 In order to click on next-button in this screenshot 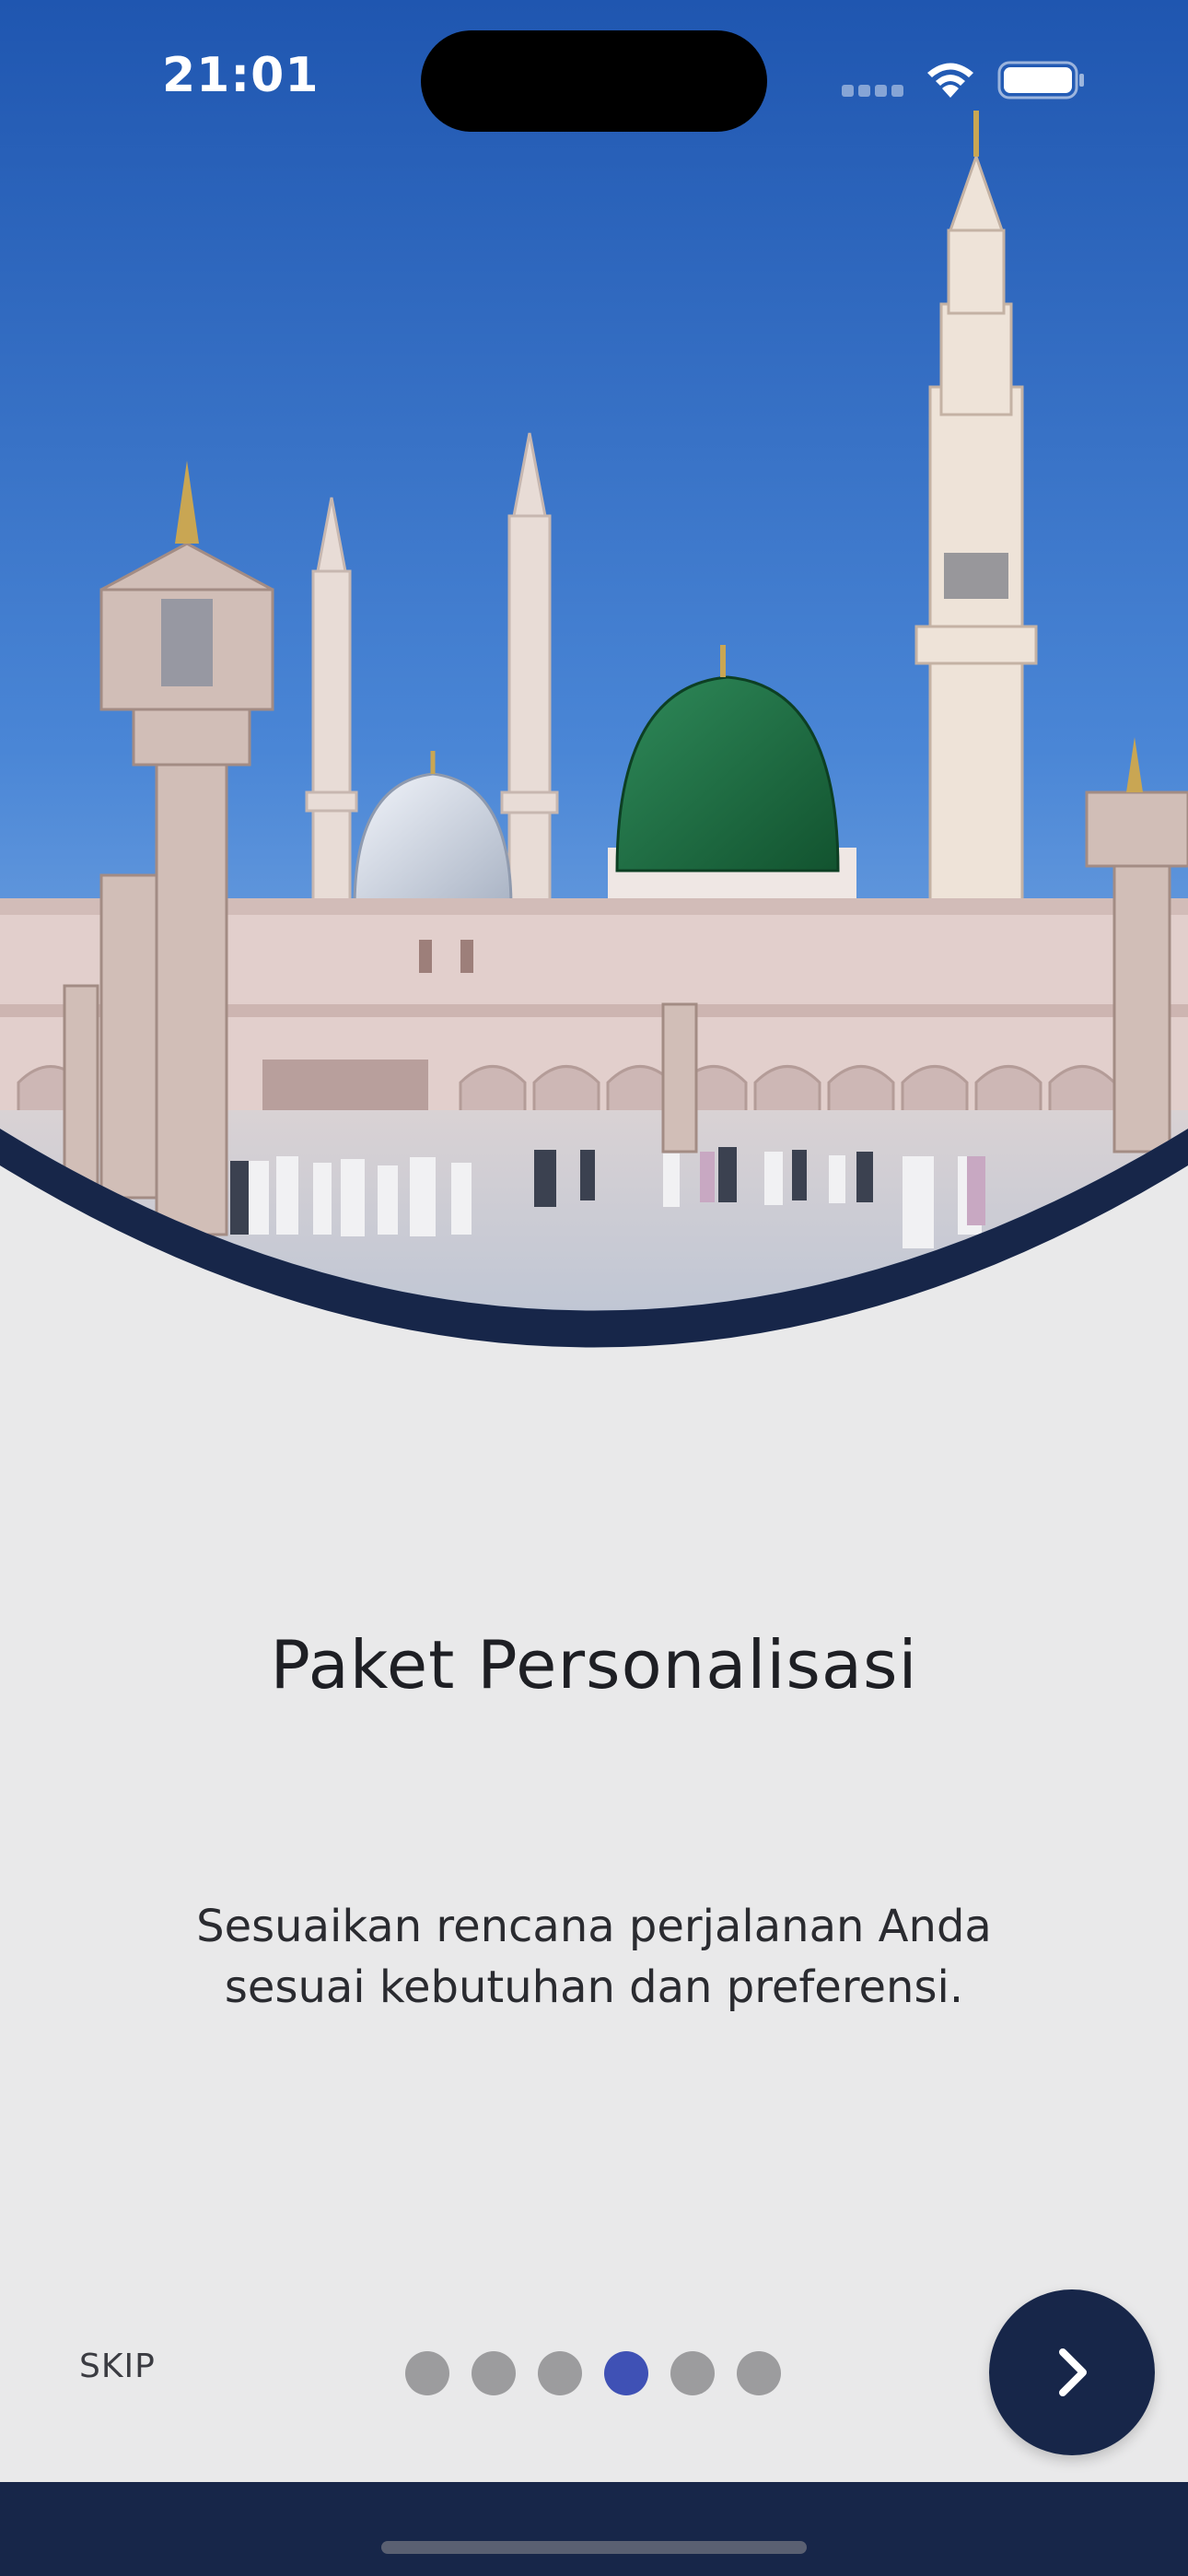, I will do `click(1072, 2372)`.